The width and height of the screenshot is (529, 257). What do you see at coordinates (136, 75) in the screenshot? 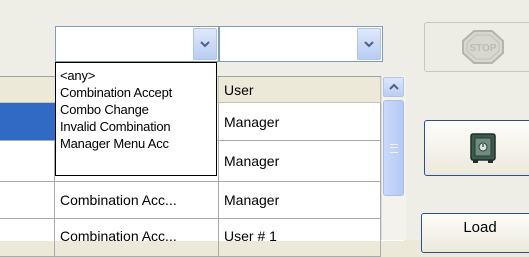
I see `dropdown-option-any: <any>` at bounding box center [136, 75].